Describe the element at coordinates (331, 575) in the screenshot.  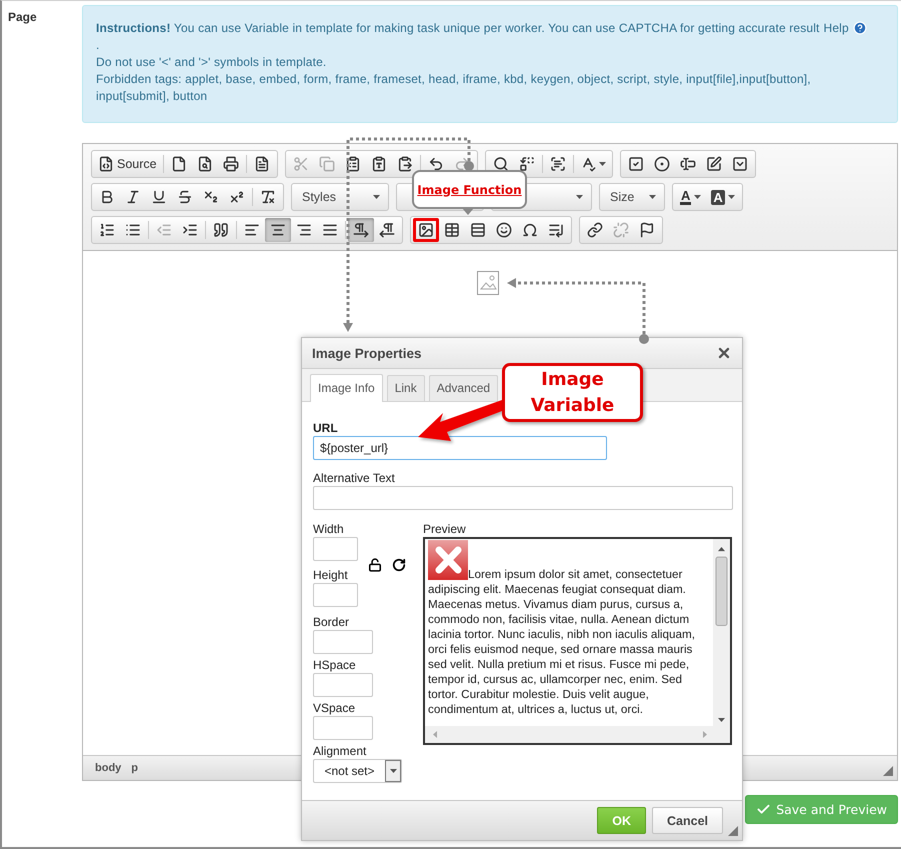
I see `size-label: Height` at that location.